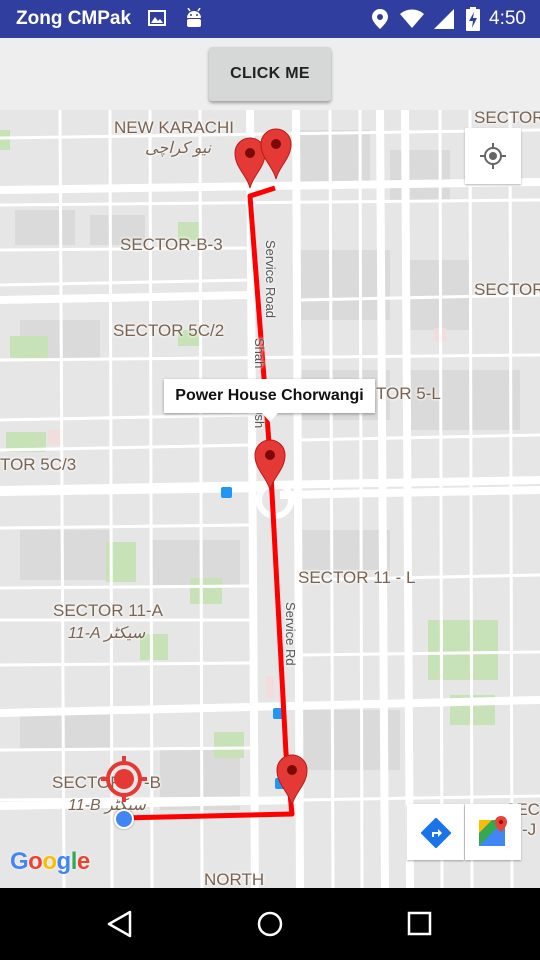 The height and width of the screenshot is (960, 540). I want to click on directions-button, so click(435, 832).